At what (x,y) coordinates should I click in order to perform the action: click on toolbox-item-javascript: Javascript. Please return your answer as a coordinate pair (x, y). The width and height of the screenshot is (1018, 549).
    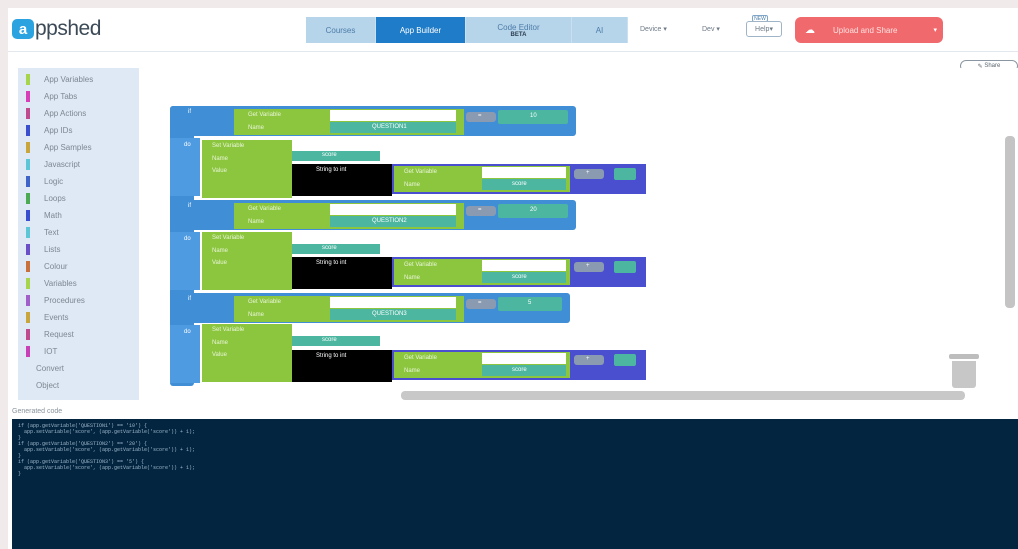
    Looking at the image, I should click on (49, 164).